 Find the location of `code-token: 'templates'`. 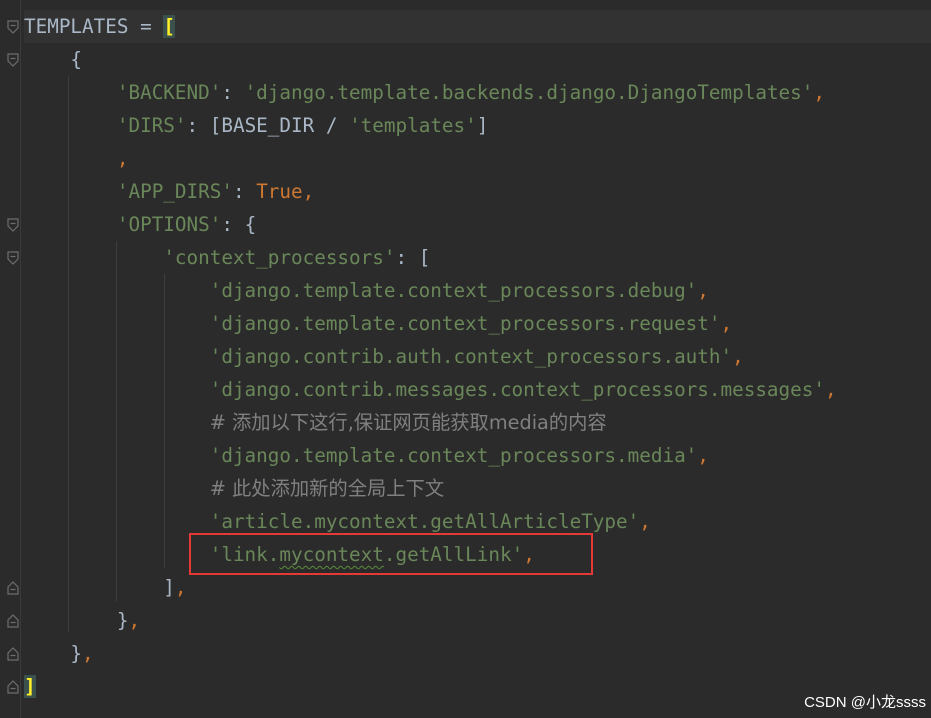

code-token: 'templates' is located at coordinates (413, 125).